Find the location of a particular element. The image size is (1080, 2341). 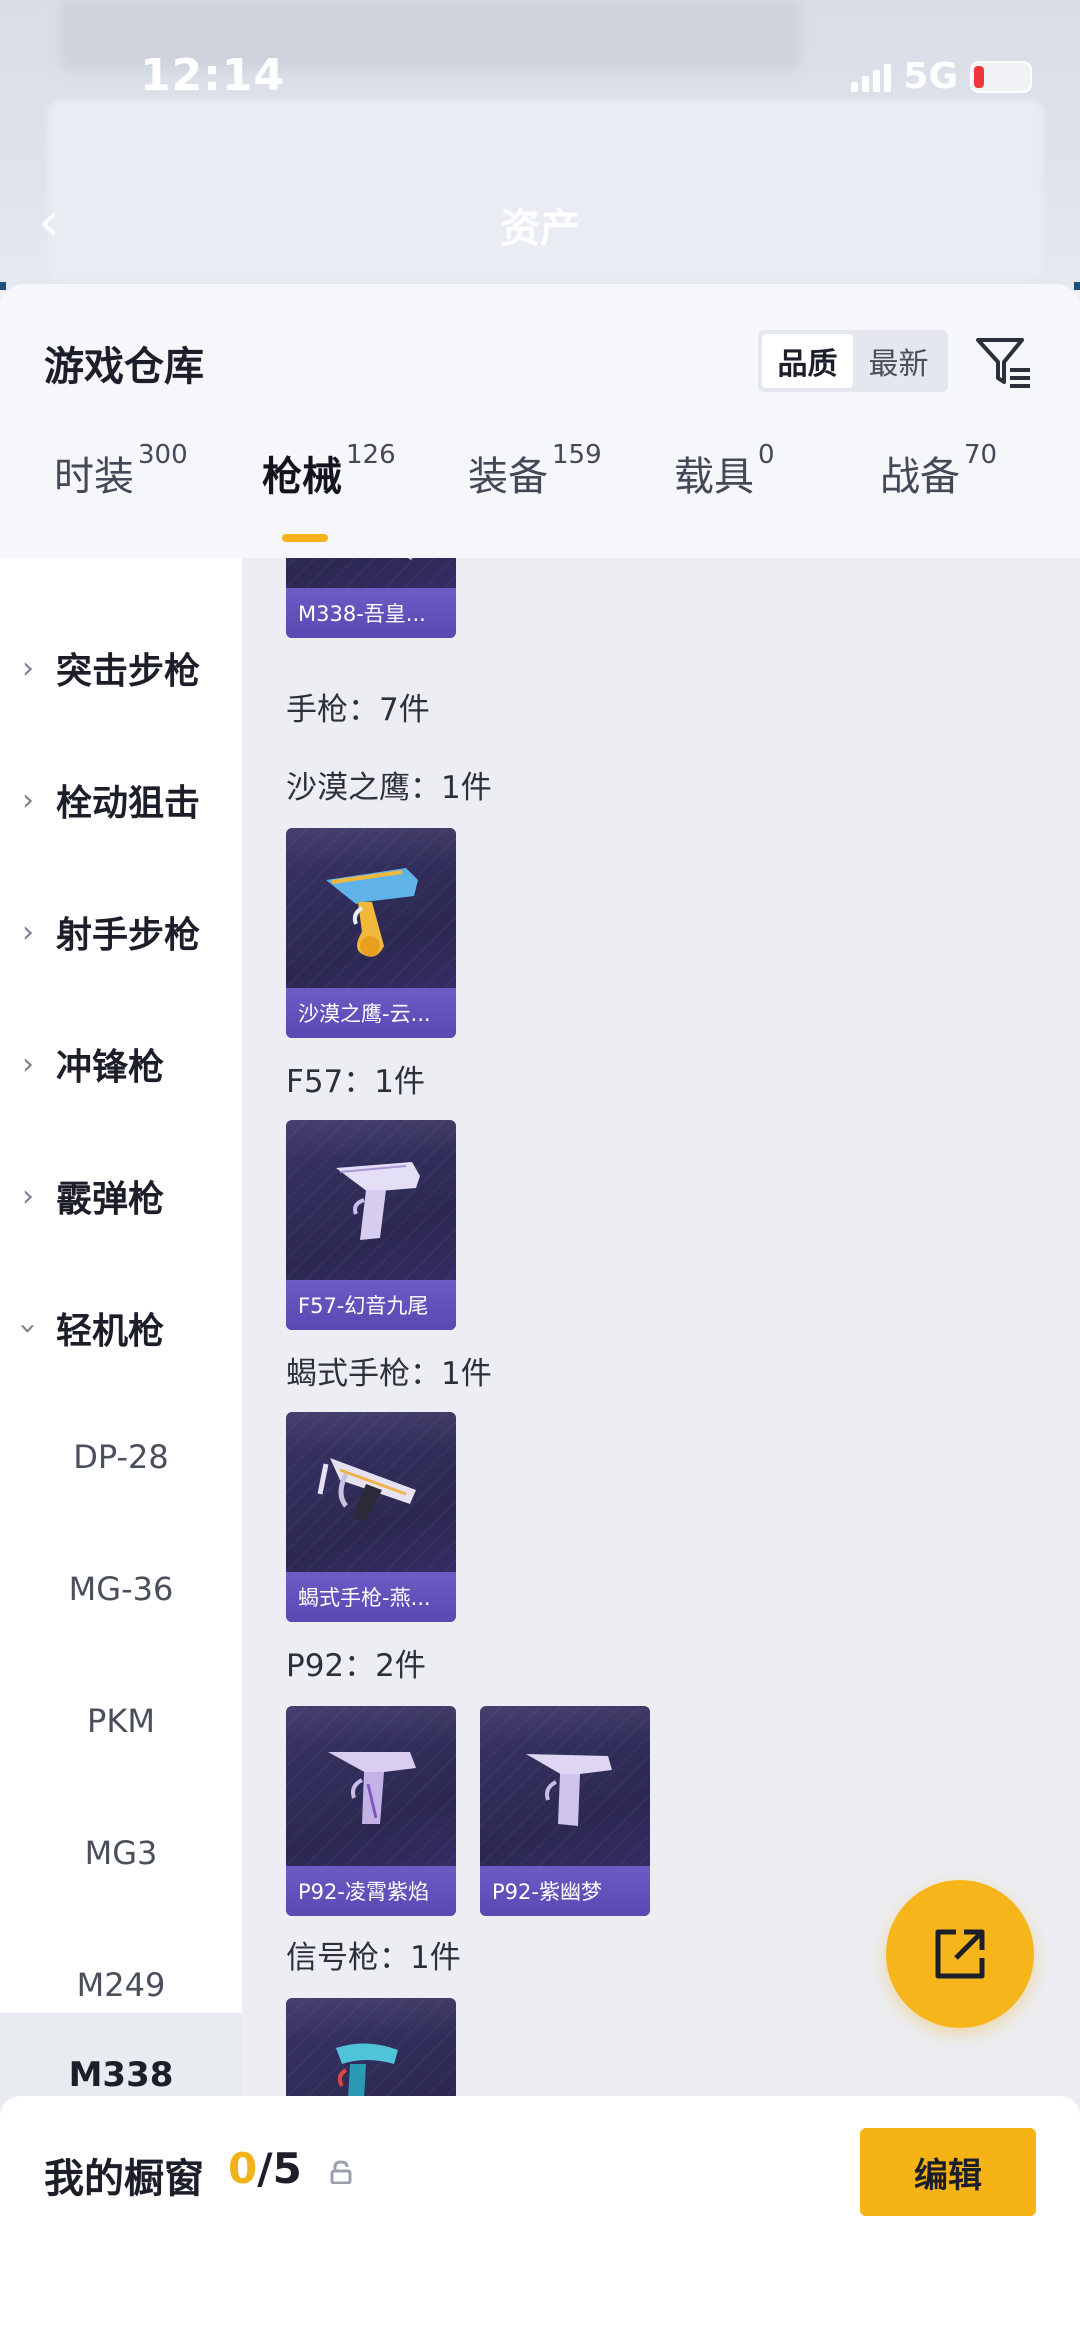

sidebar-item-smg: › 冲锋枪 is located at coordinates (121, 1064).